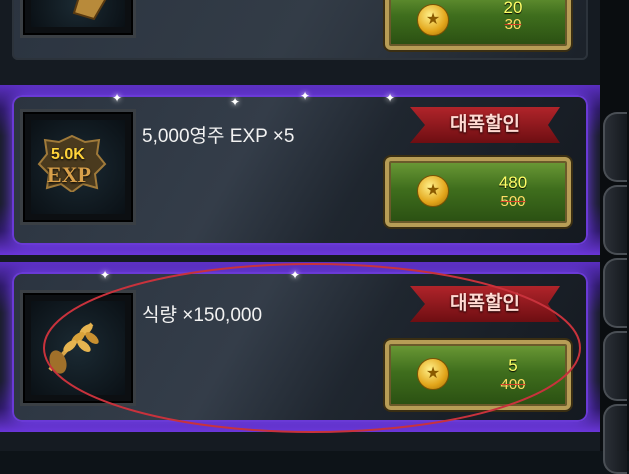 This screenshot has width=629, height=474. Describe the element at coordinates (218, 136) in the screenshot. I see `item-title: 5,000영주 EXP ×5` at that location.